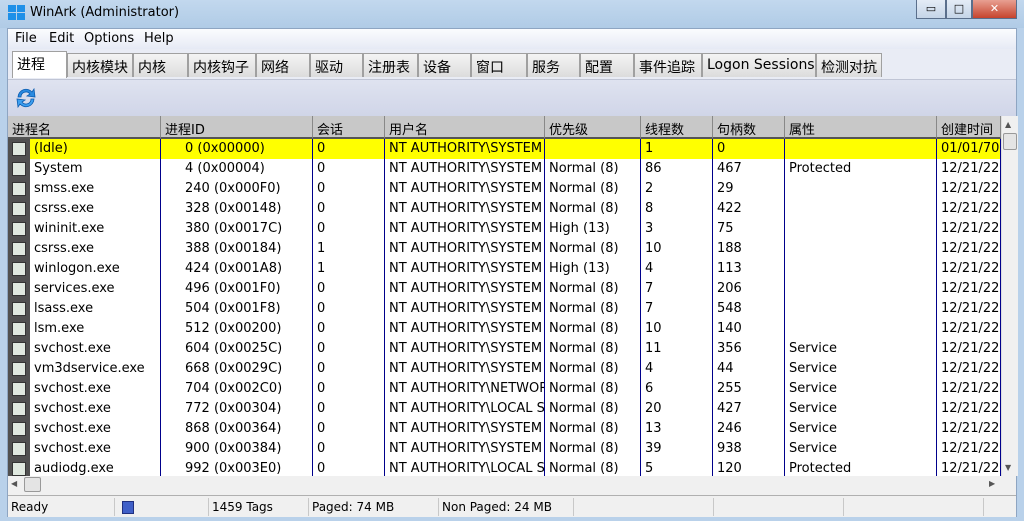  What do you see at coordinates (749, 209) in the screenshot?
I see `cell-6: 422` at bounding box center [749, 209].